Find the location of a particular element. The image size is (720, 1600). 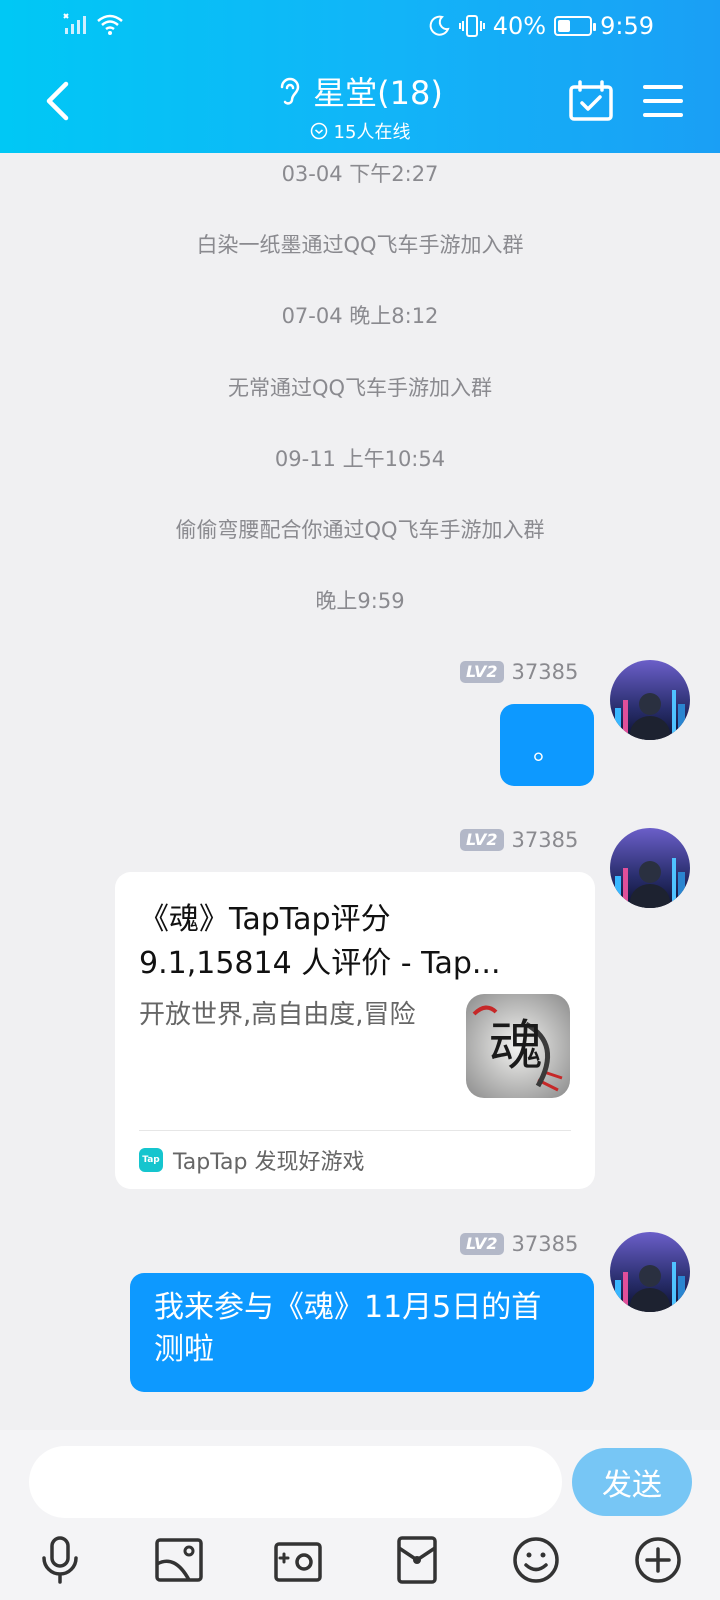

timestamp: 晚上9:59 is located at coordinates (360, 601).